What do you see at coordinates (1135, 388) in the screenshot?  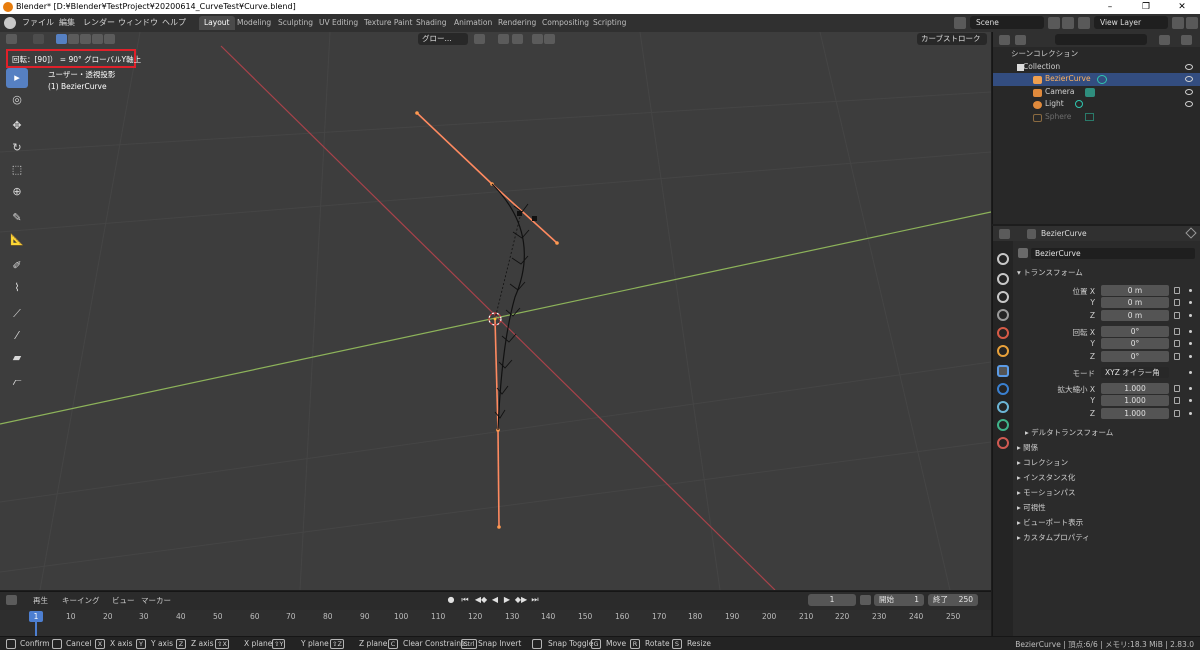 I see `scale-x-field: 1.000` at bounding box center [1135, 388].